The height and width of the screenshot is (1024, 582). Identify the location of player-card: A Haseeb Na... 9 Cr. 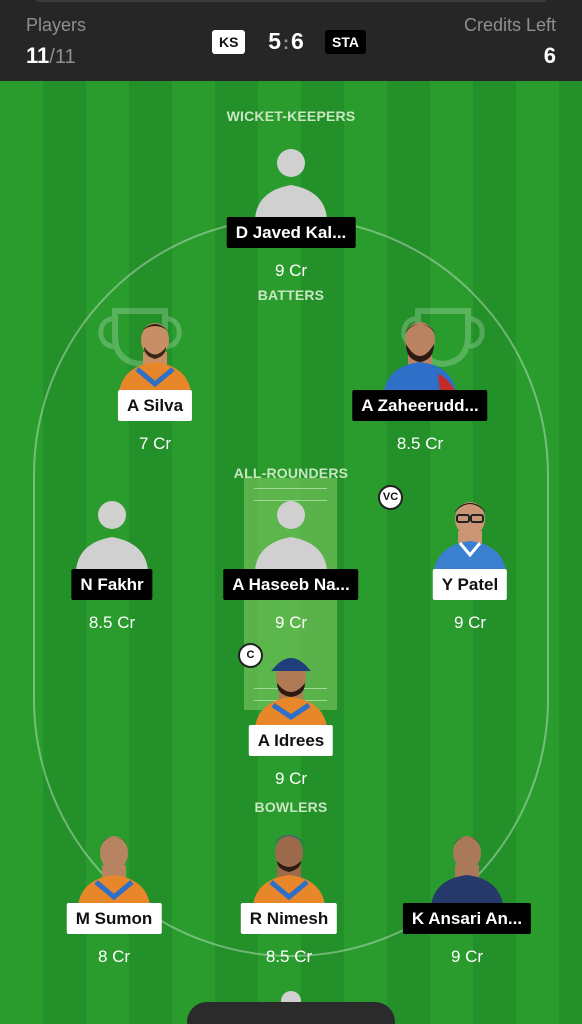
(291, 573).